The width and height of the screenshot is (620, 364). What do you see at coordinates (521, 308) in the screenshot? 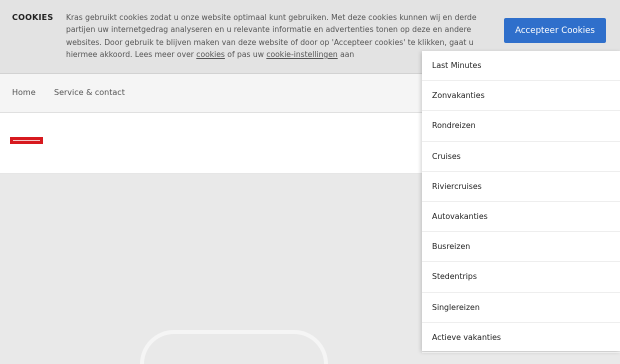
I see `menu-item-singlereizen: Singlereizen` at bounding box center [521, 308].